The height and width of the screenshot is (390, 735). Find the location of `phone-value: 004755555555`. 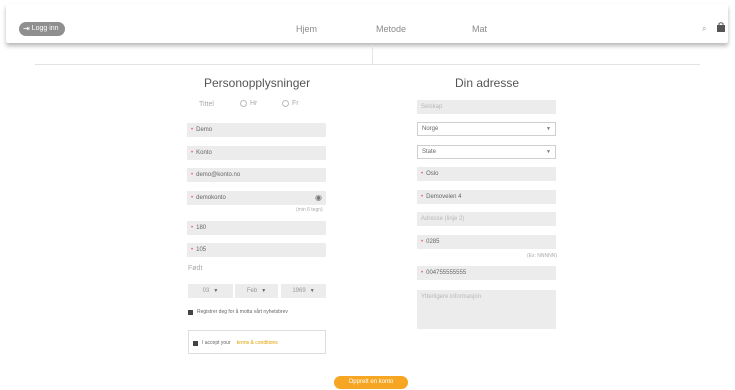

phone-value: 004755555555 is located at coordinates (446, 273).